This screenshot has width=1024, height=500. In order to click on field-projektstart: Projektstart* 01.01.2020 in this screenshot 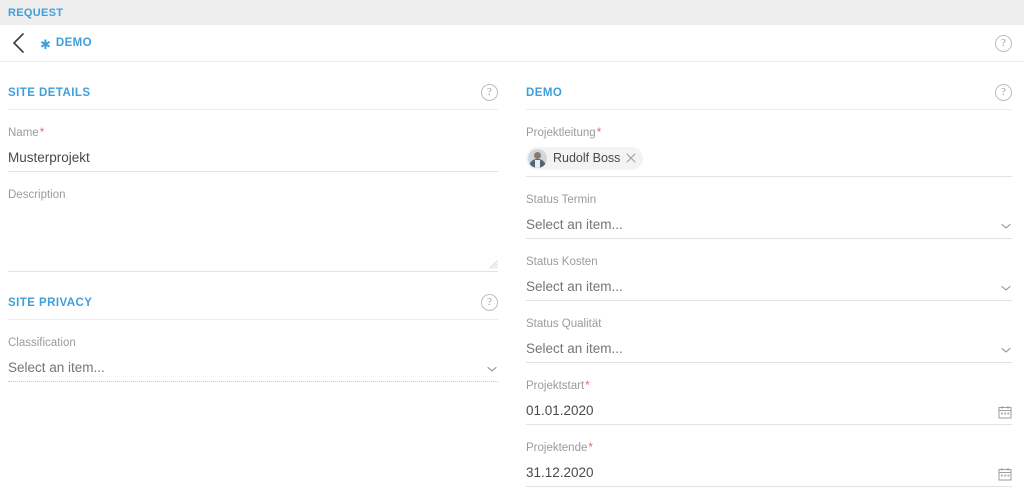, I will do `click(769, 402)`.